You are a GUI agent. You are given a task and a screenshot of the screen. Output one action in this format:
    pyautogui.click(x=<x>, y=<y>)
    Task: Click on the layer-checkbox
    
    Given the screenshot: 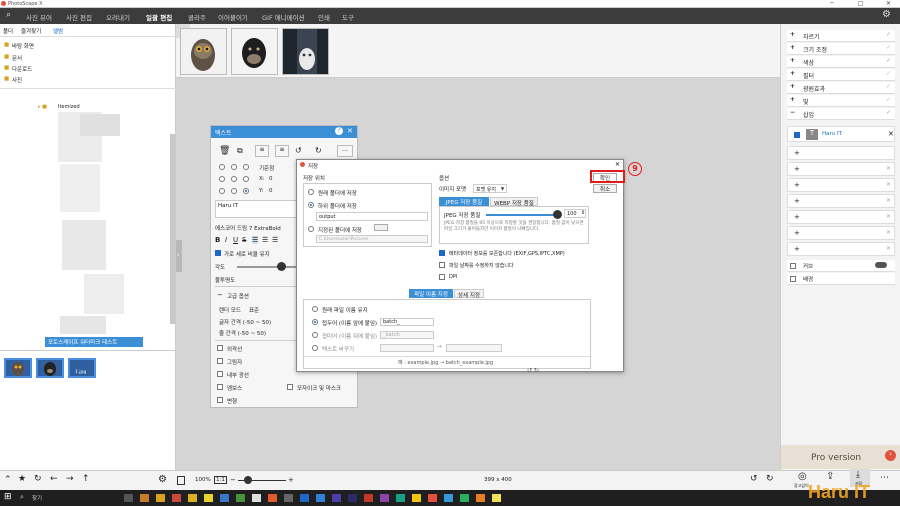 What is the action you would take?
    pyautogui.click(x=797, y=135)
    